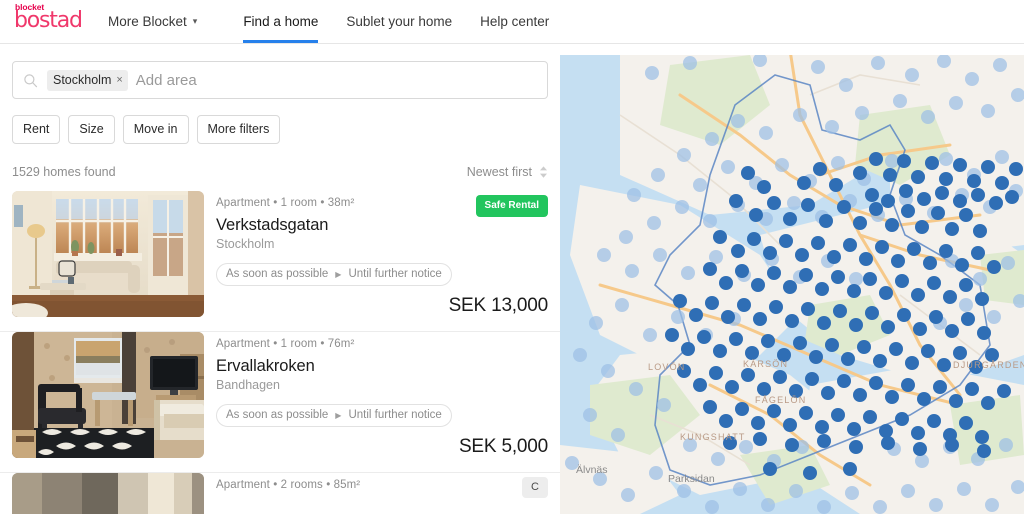 This screenshot has width=1024, height=514. Describe the element at coordinates (82, 79) in the screenshot. I see `area-chip-label: Stockholm` at that location.